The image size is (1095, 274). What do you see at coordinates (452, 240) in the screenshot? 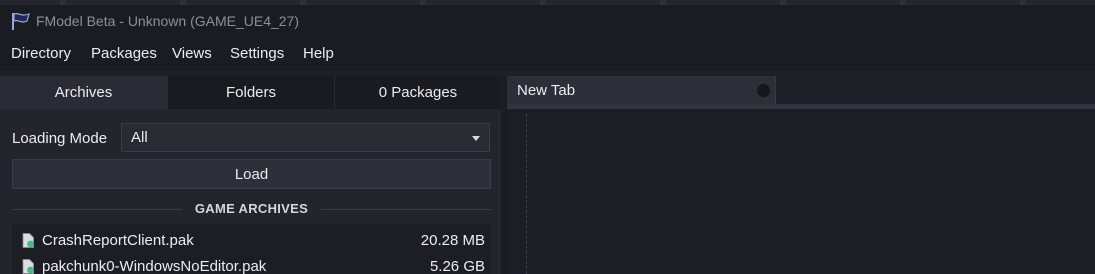
I see `archive-size: 20.28 MB` at bounding box center [452, 240].